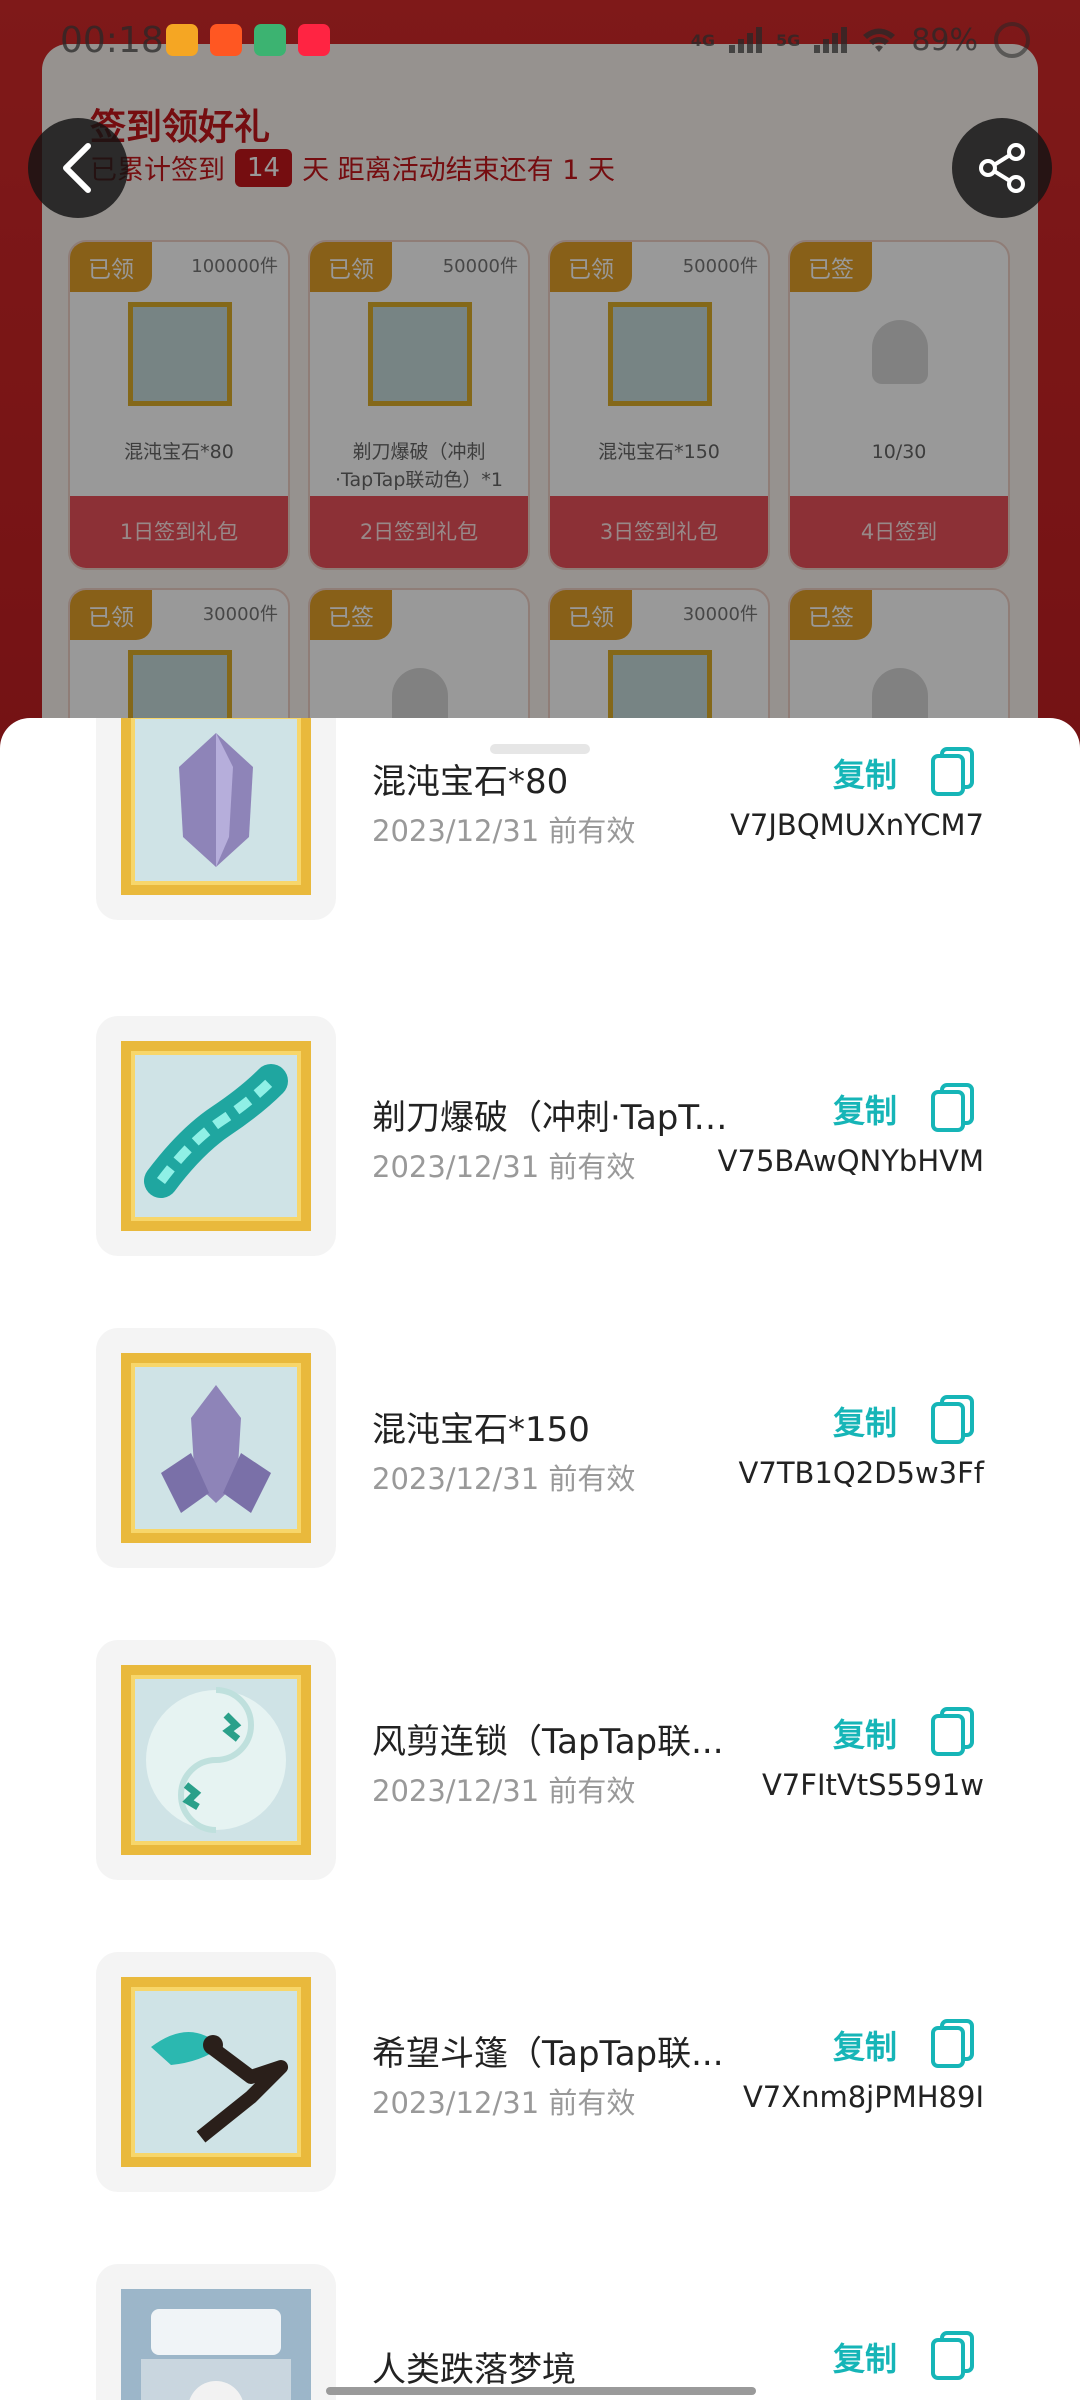 This screenshot has width=1080, height=2400. I want to click on status-right: 4G 5G 89%, so click(861, 40).